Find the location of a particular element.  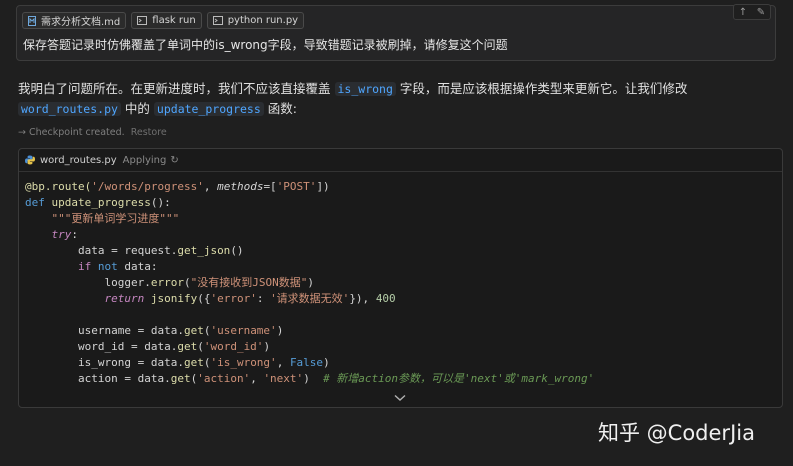

loading-spinner-icon: ↻ is located at coordinates (174, 160).